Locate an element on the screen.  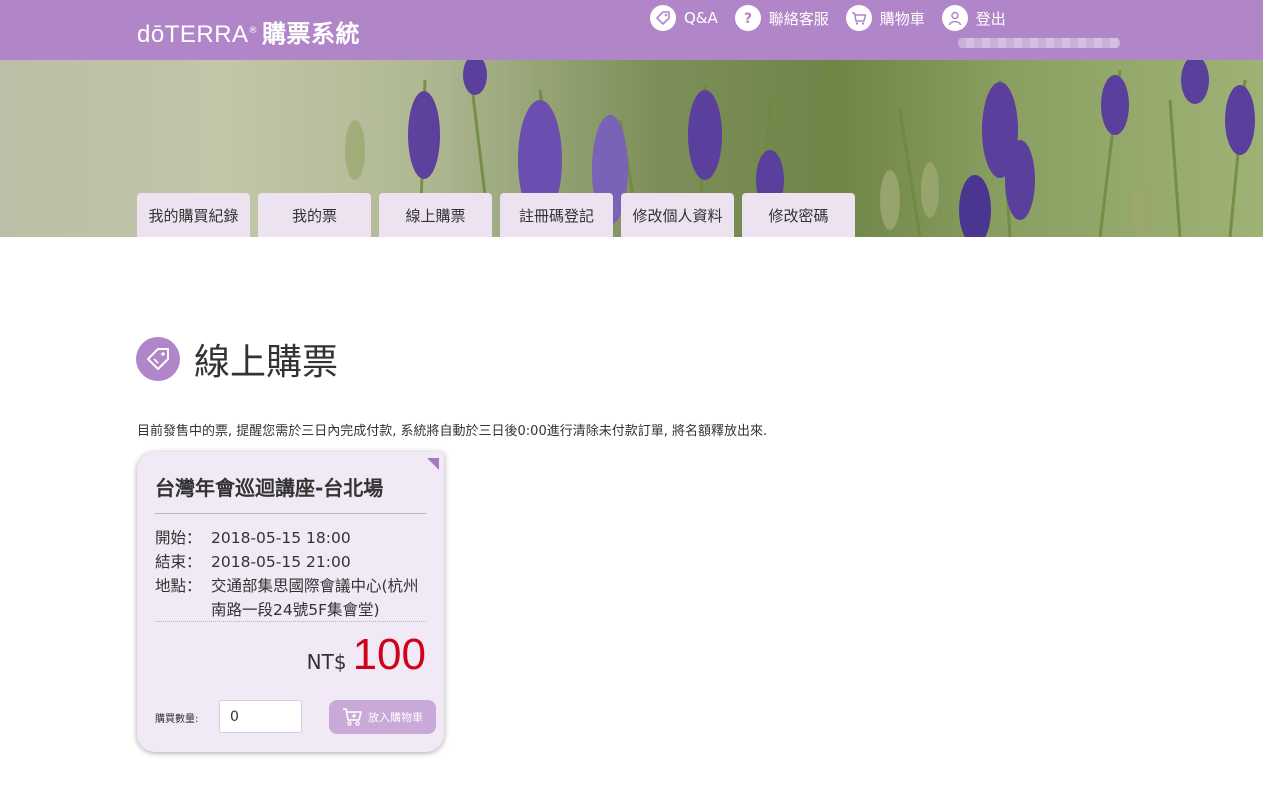
ticket-end-value: 2018-05-15 21:00 is located at coordinates (281, 562).